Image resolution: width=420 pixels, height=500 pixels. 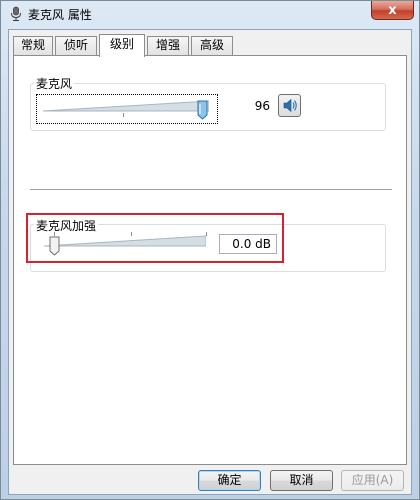 What do you see at coordinates (33, 45) in the screenshot?
I see `tab-general: 常规` at bounding box center [33, 45].